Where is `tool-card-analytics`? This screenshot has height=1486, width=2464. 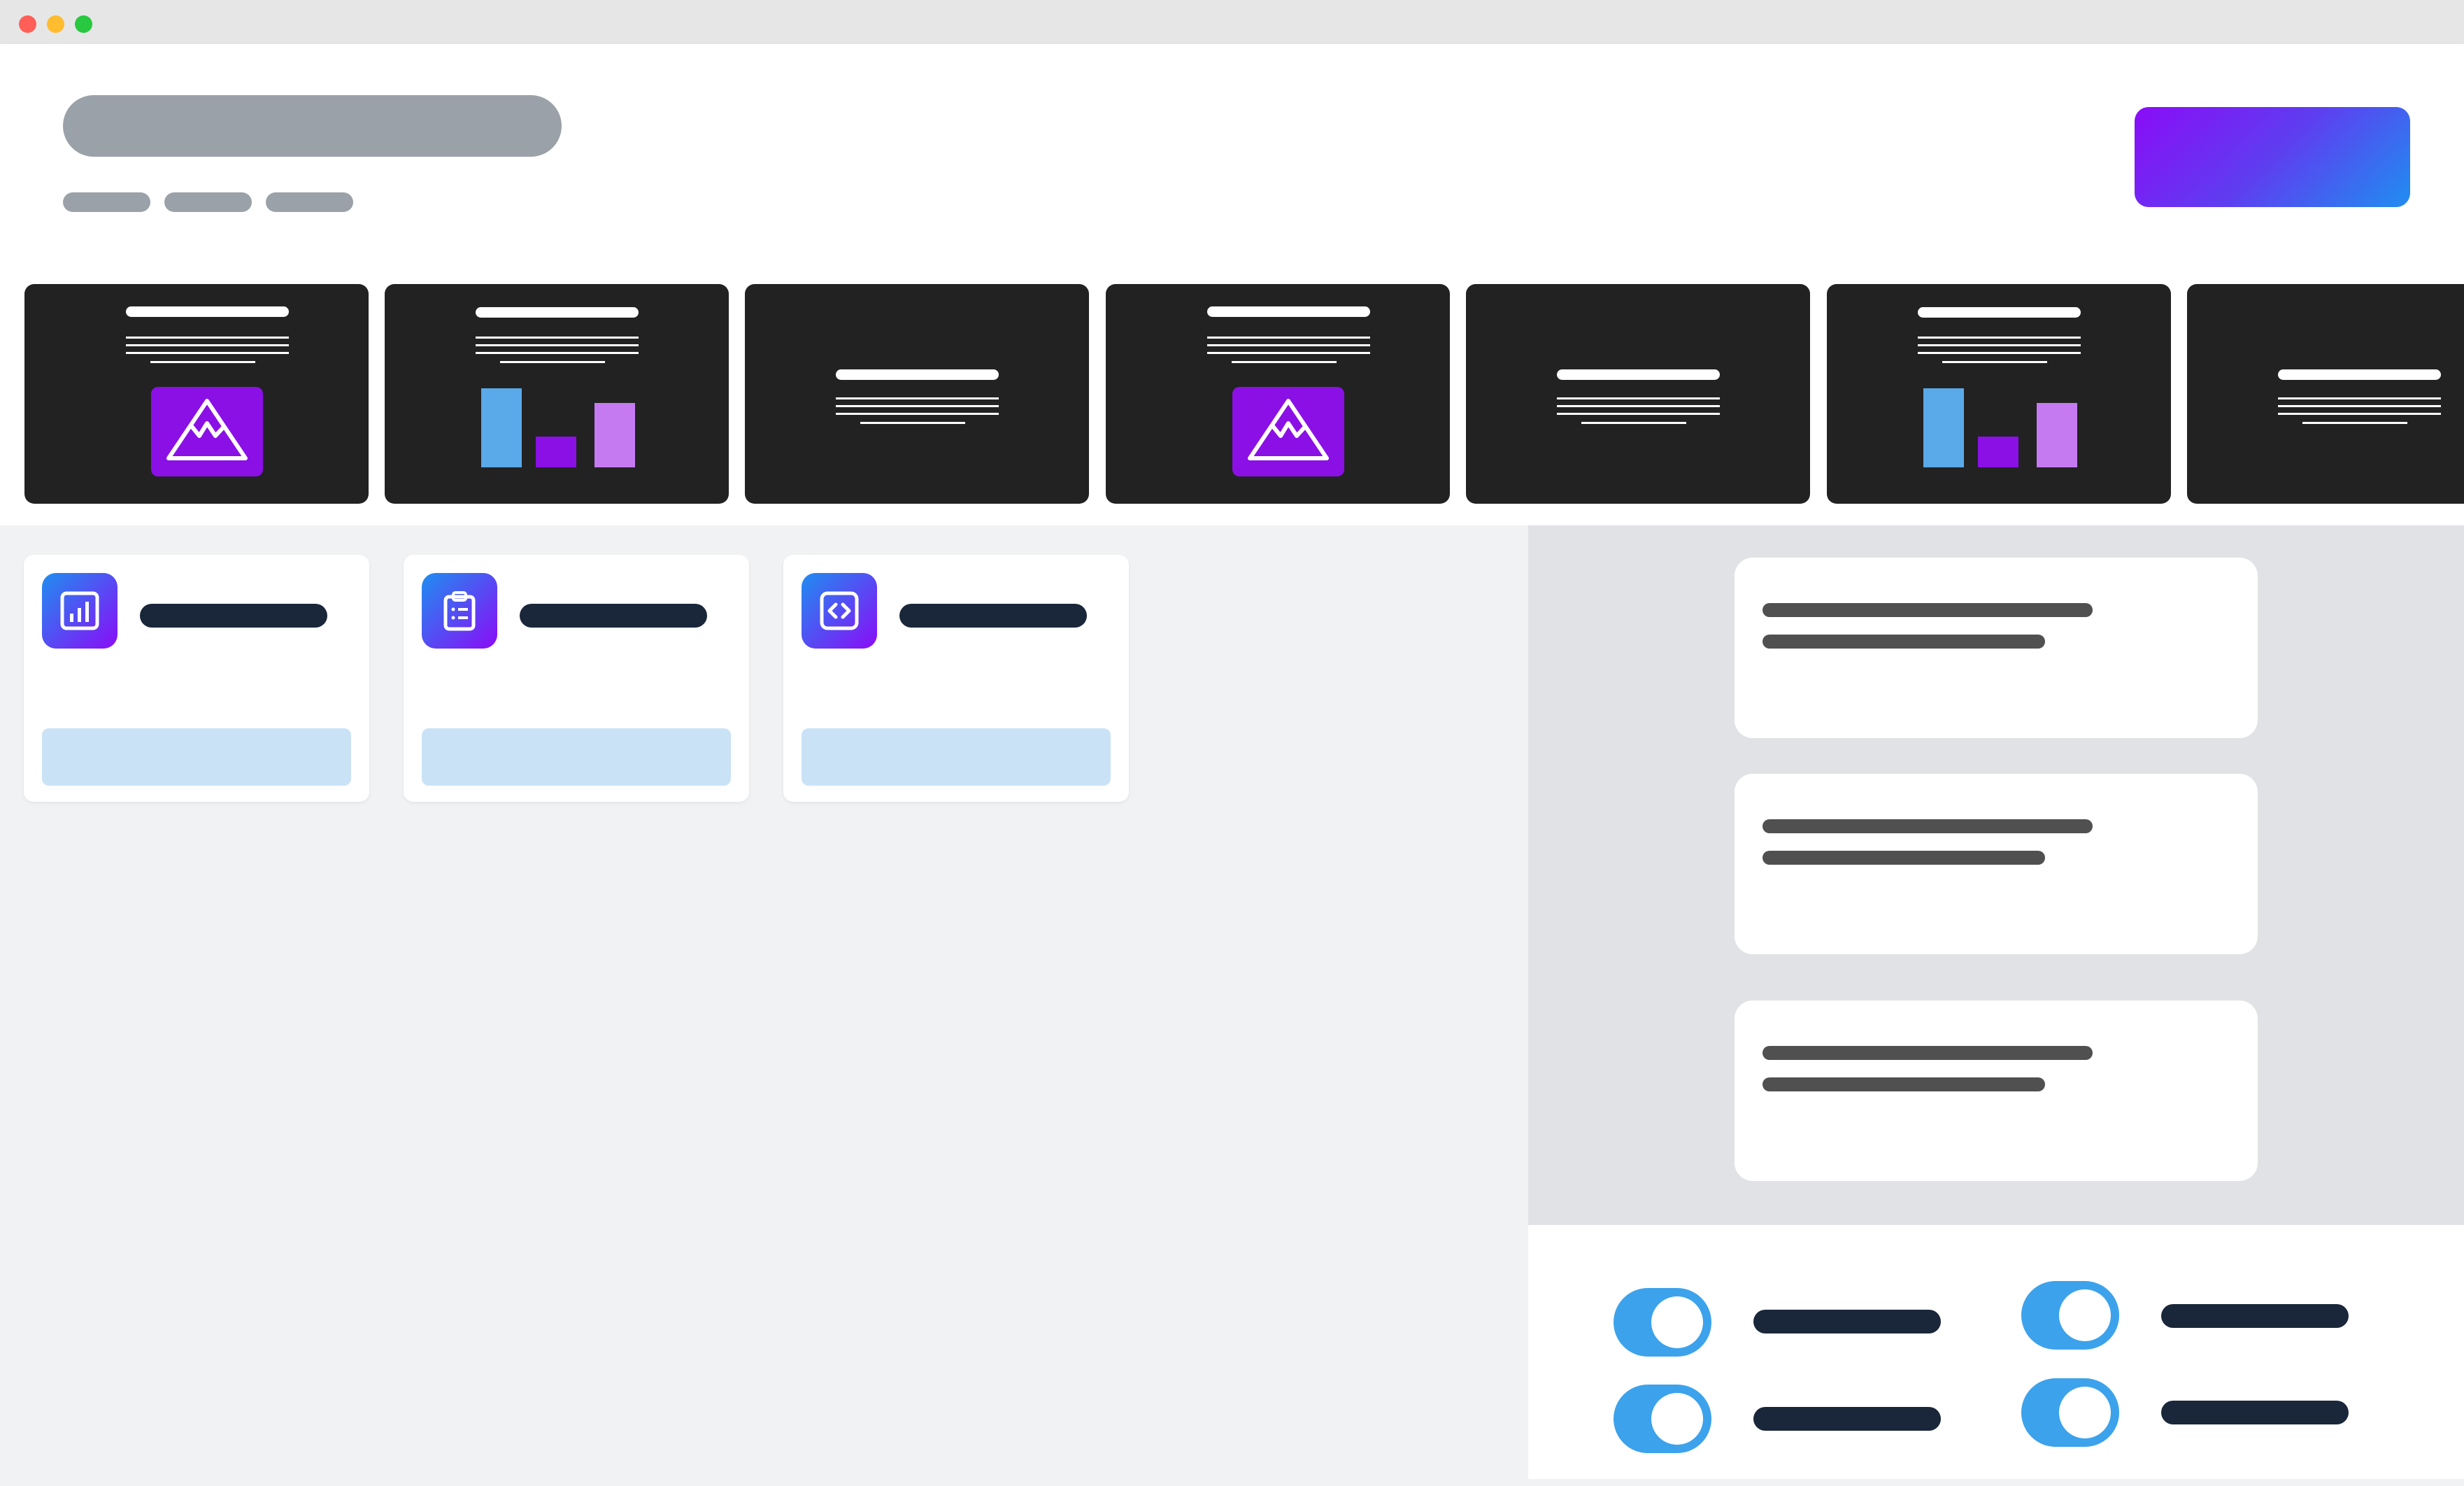
tool-card-analytics is located at coordinates (197, 678).